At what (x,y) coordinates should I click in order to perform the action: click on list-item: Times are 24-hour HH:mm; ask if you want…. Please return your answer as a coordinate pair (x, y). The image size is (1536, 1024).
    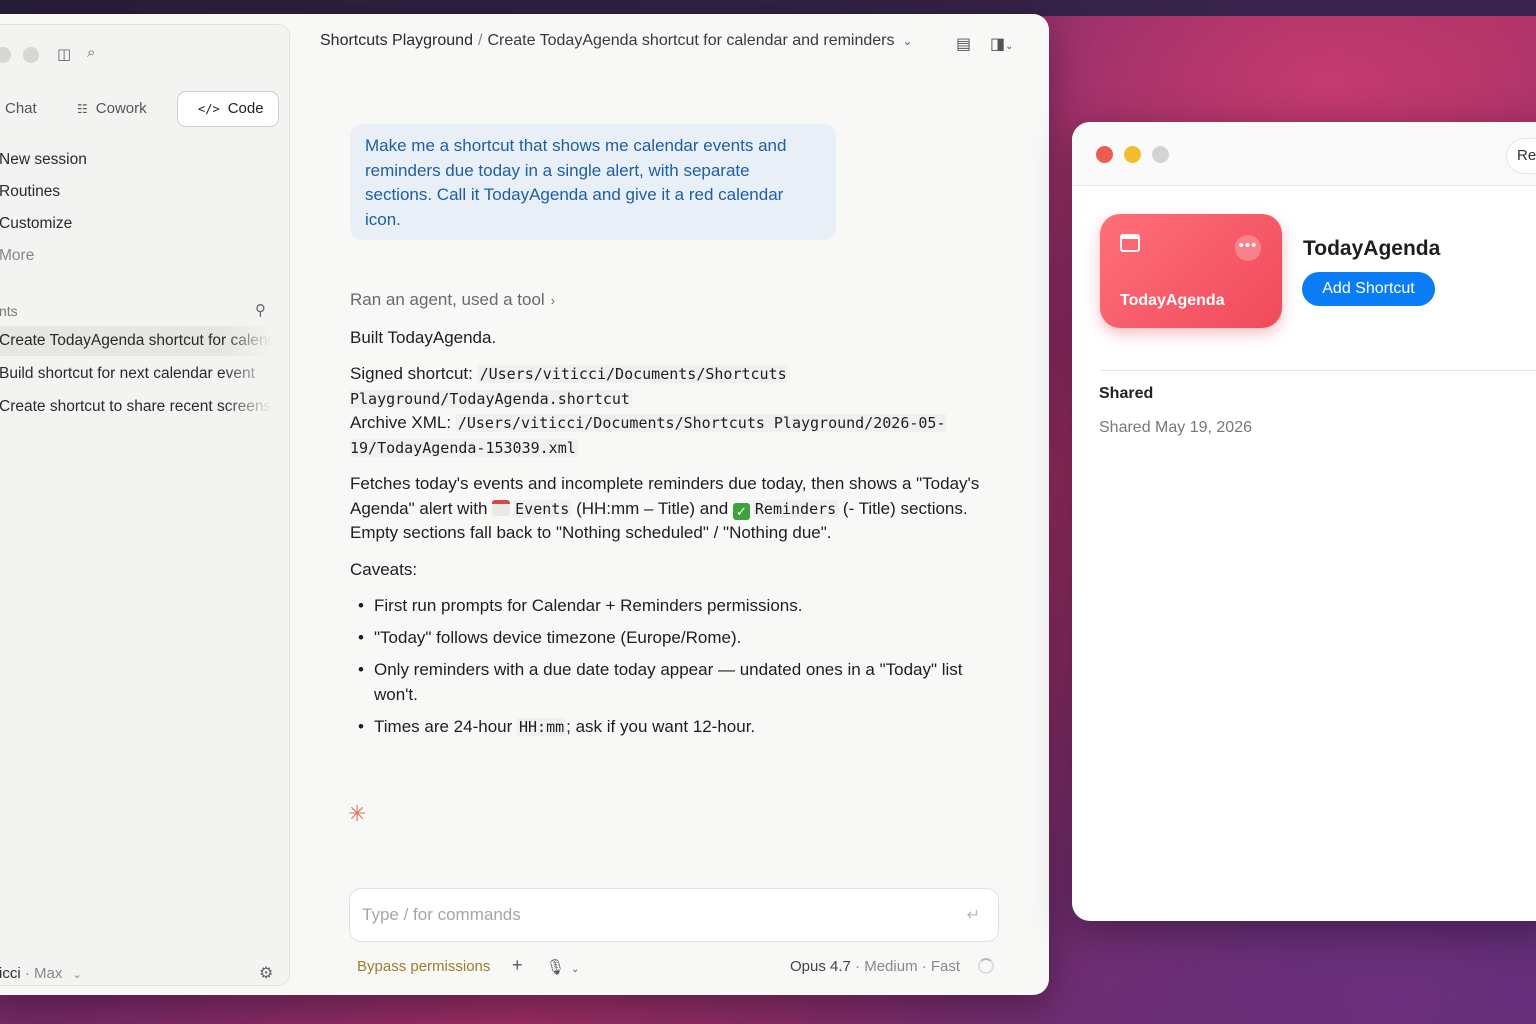
    Looking at the image, I should click on (680, 727).